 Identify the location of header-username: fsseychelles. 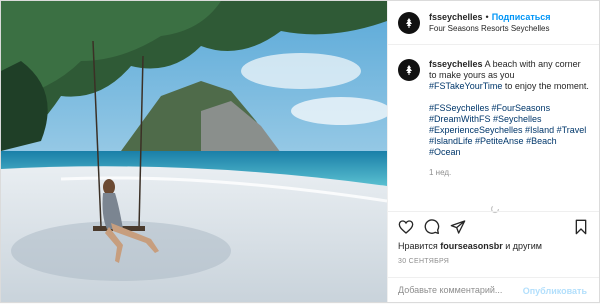
(456, 17).